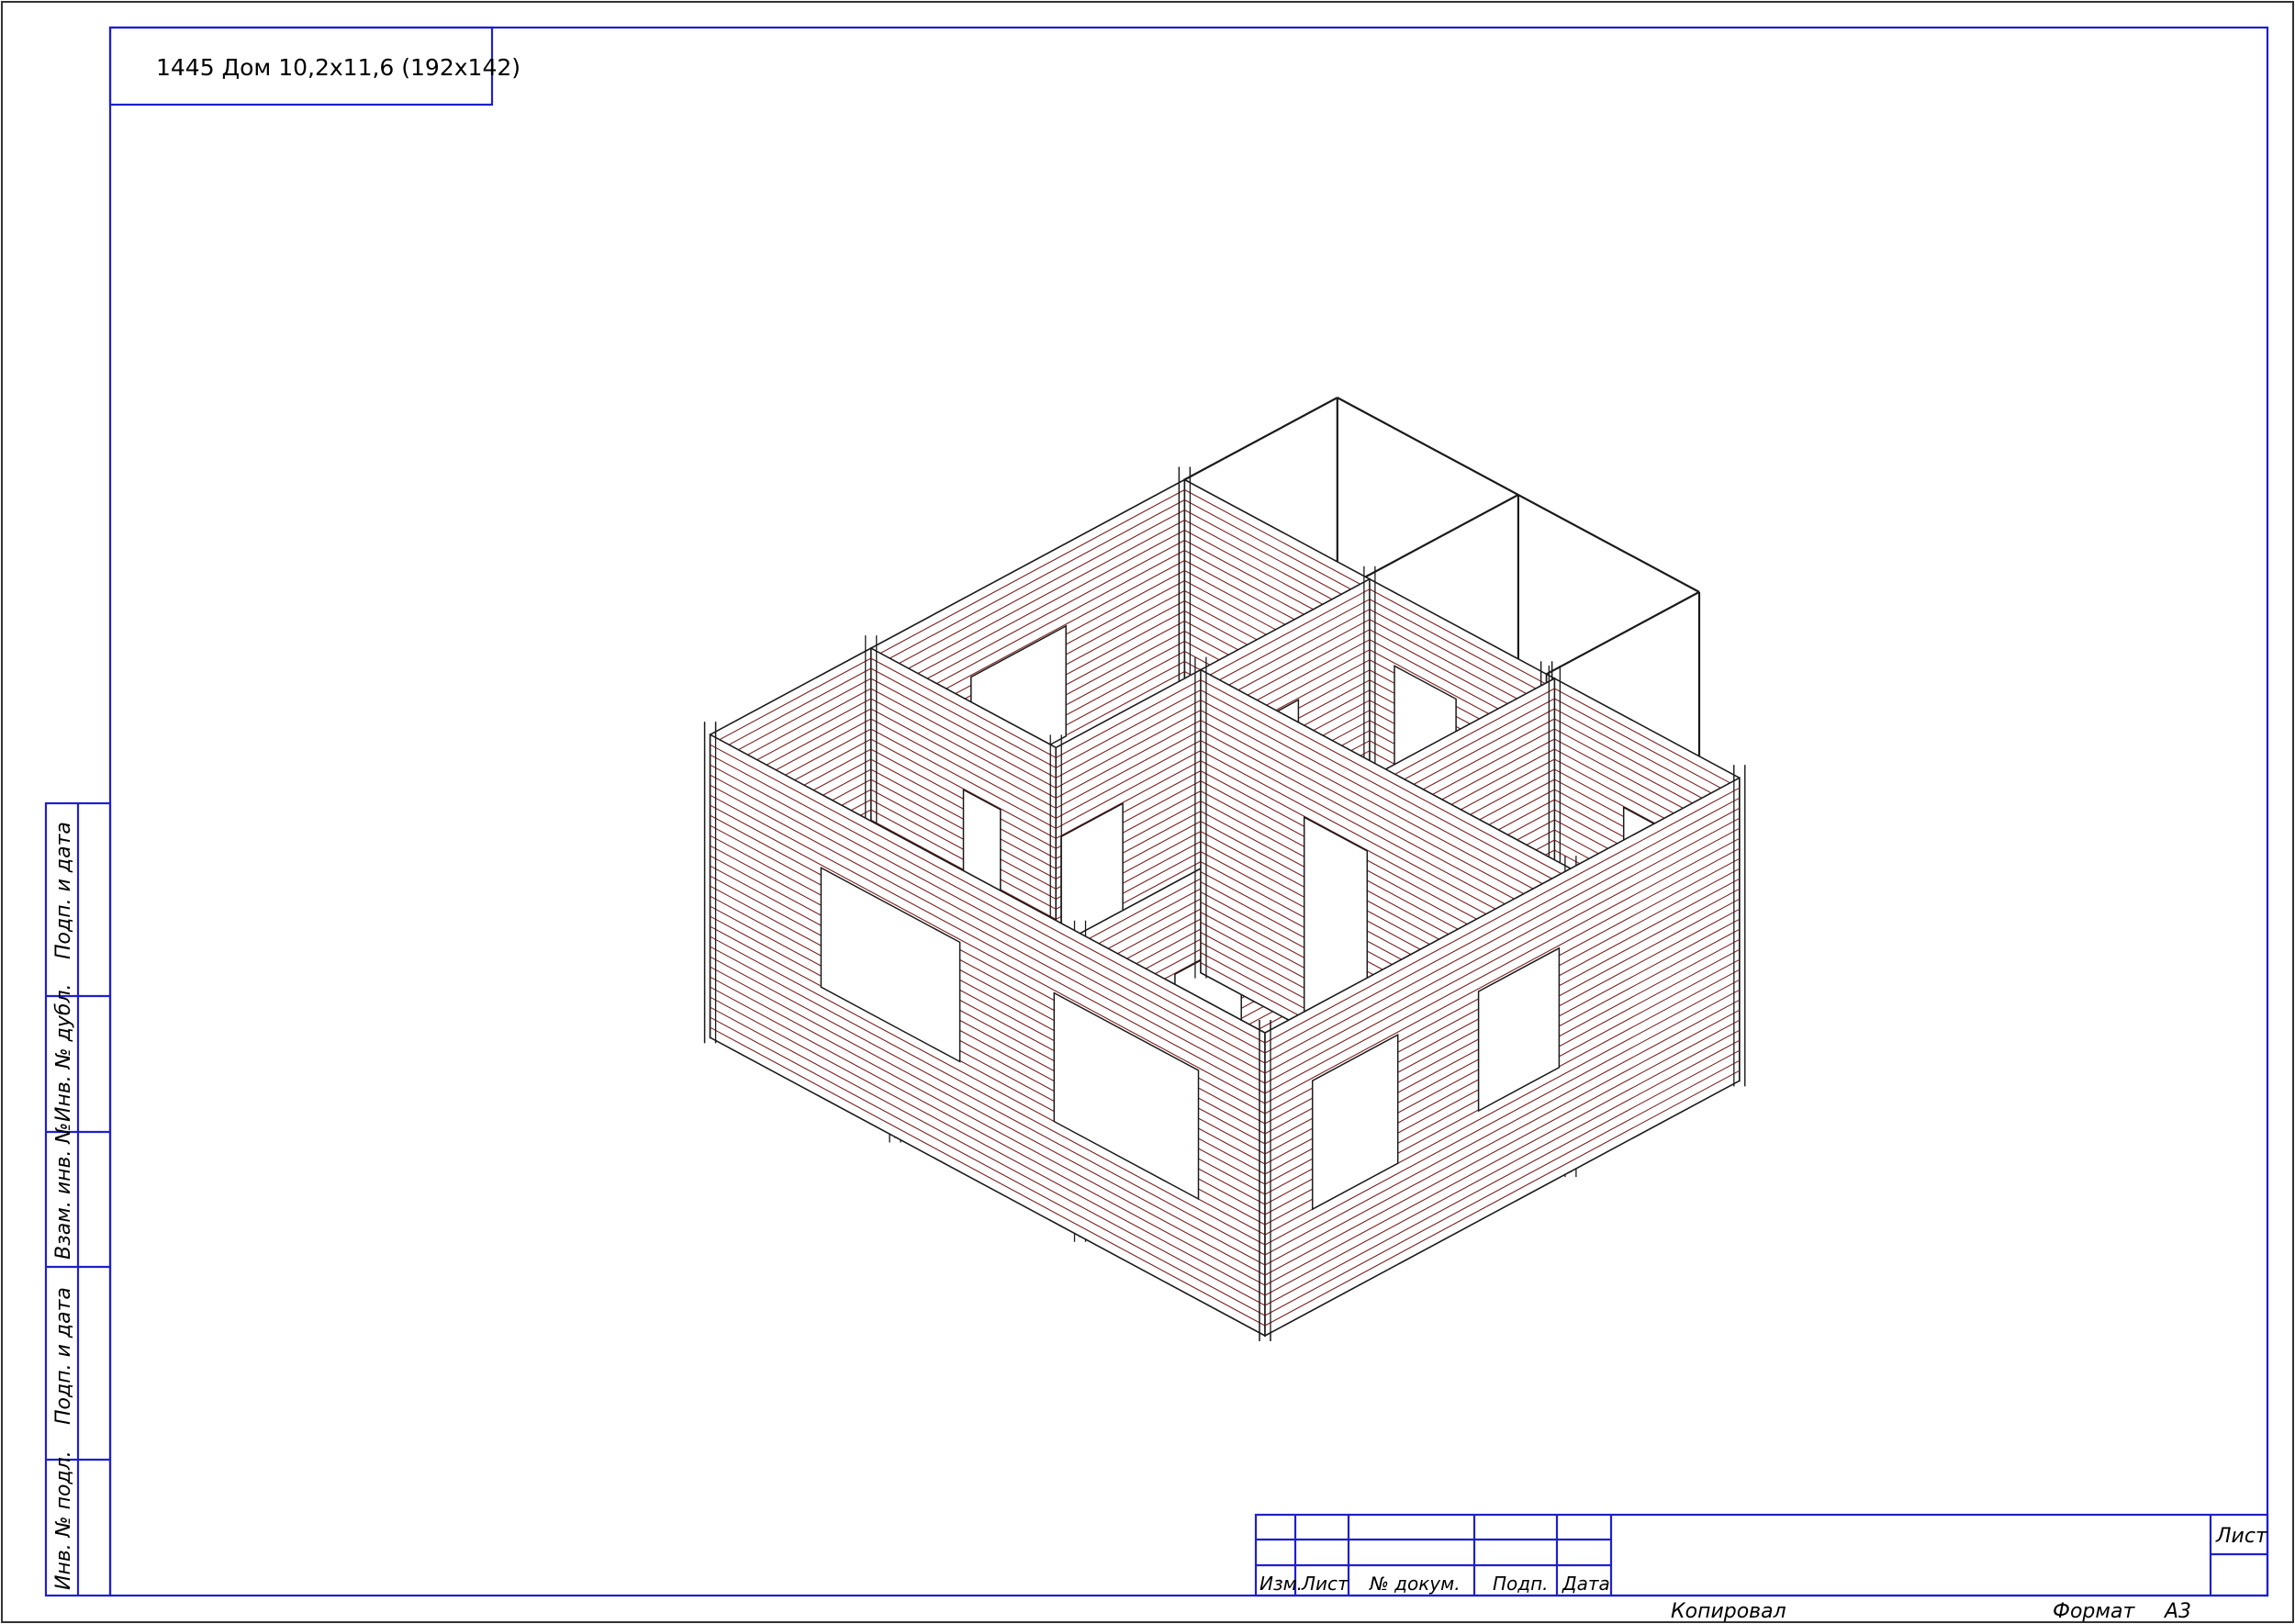 Image resolution: width=2295 pixels, height=1624 pixels. I want to click on col-change: Изм., so click(1281, 1584).